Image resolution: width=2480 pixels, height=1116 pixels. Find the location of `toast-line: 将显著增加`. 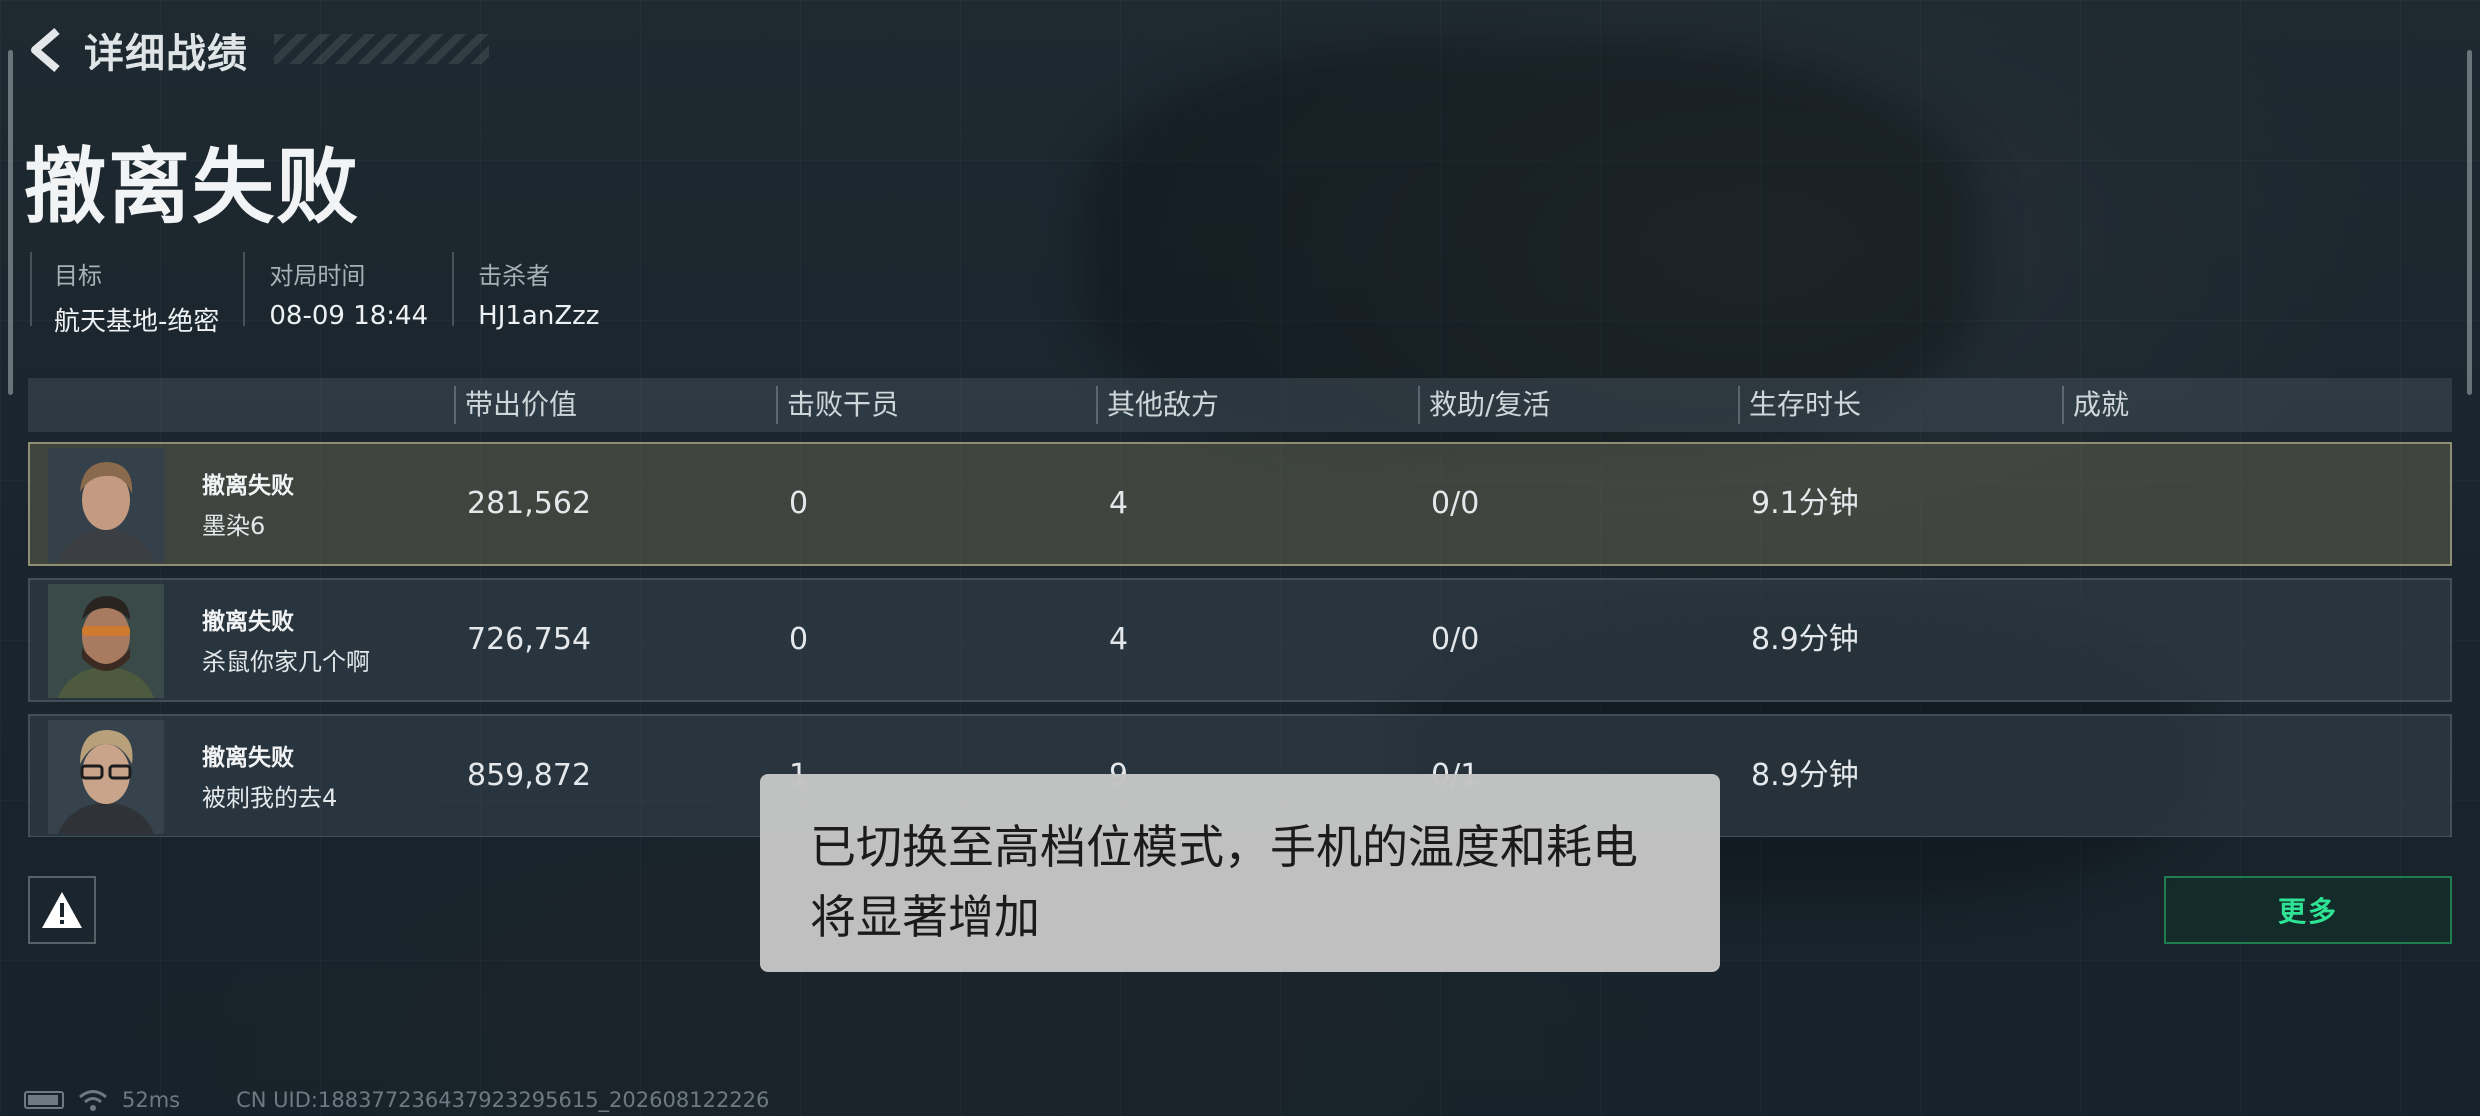

toast-line: 将显著增加 is located at coordinates (925, 917).